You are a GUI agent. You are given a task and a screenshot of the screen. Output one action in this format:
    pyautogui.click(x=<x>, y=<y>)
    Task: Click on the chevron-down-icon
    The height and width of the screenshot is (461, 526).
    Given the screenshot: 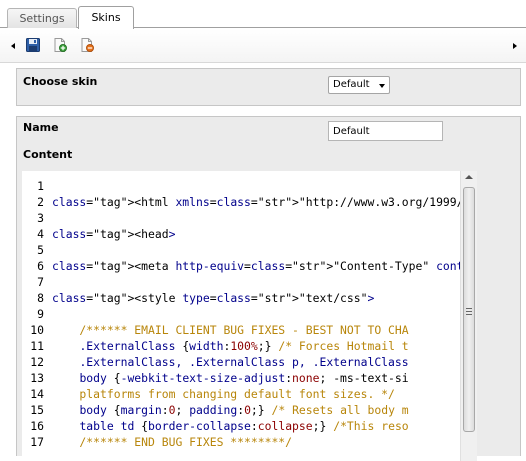 What is the action you would take?
    pyautogui.click(x=382, y=86)
    